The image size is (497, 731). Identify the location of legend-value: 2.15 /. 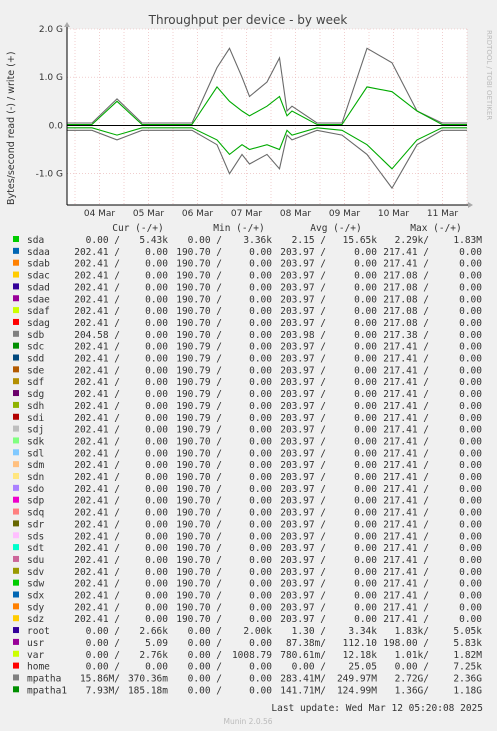
(309, 240).